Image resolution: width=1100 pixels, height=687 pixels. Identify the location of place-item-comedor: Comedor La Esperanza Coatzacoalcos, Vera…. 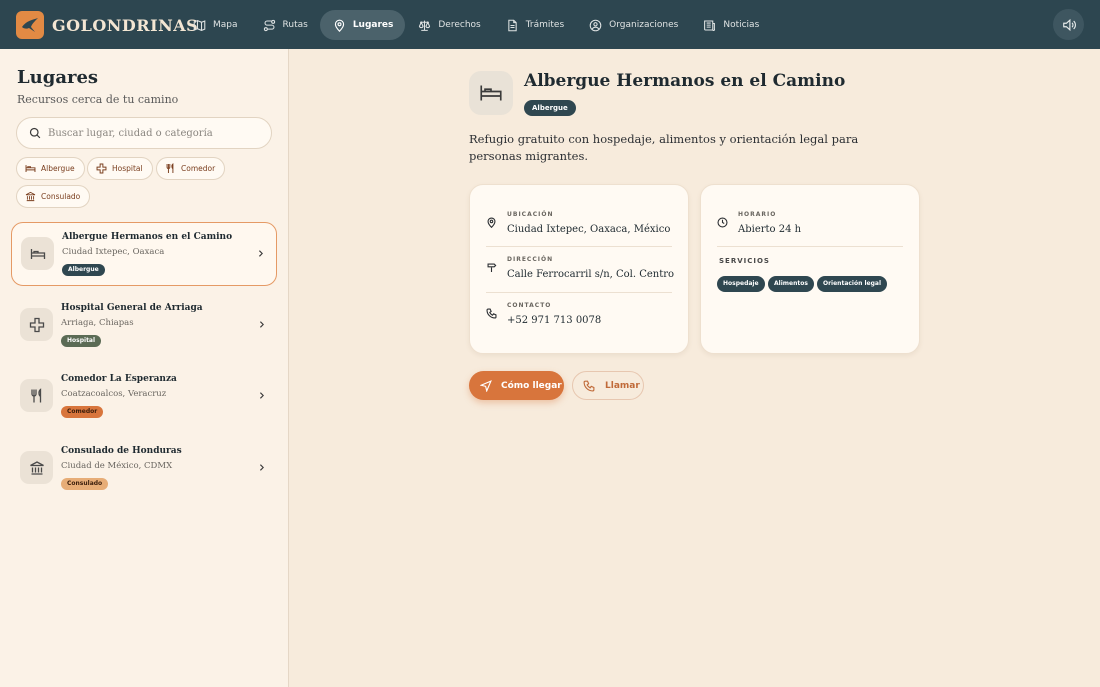
(144, 397).